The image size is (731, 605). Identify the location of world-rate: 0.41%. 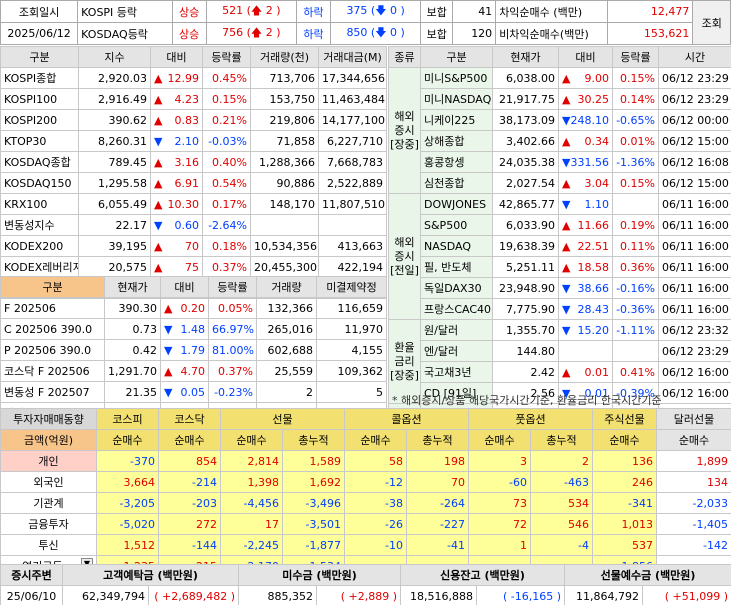
(635, 372).